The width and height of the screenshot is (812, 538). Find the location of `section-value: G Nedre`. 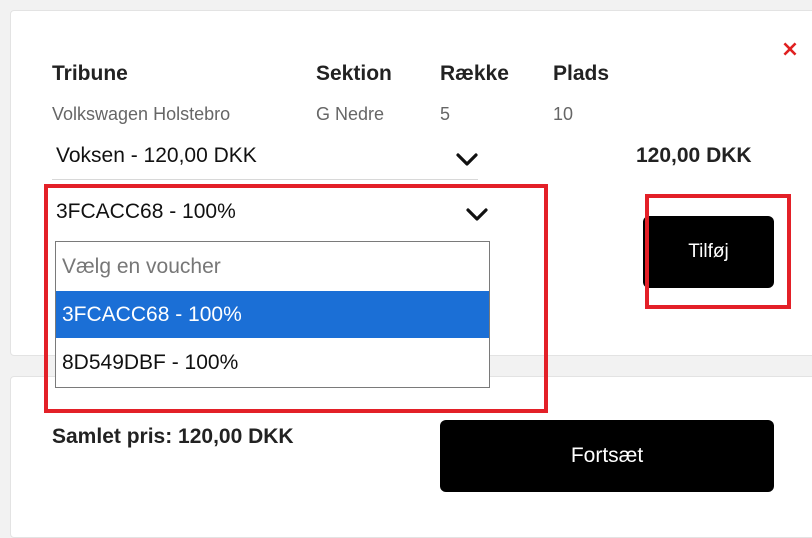

section-value: G Nedre is located at coordinates (350, 114).